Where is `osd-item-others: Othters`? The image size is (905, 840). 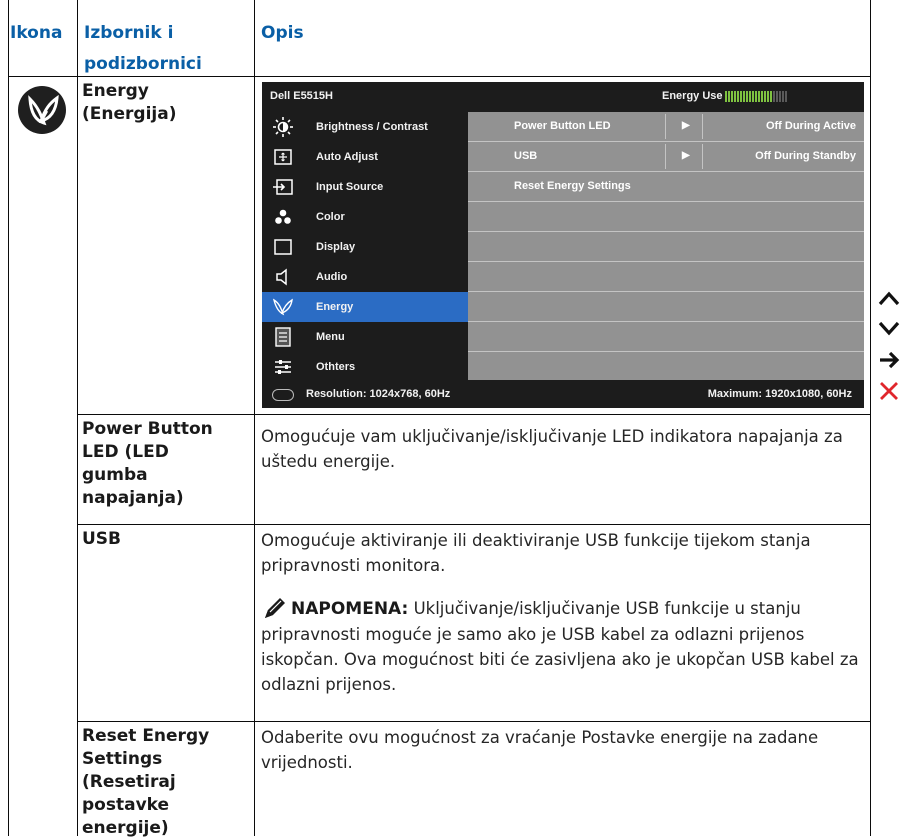
osd-item-others: Othters is located at coordinates (365, 367).